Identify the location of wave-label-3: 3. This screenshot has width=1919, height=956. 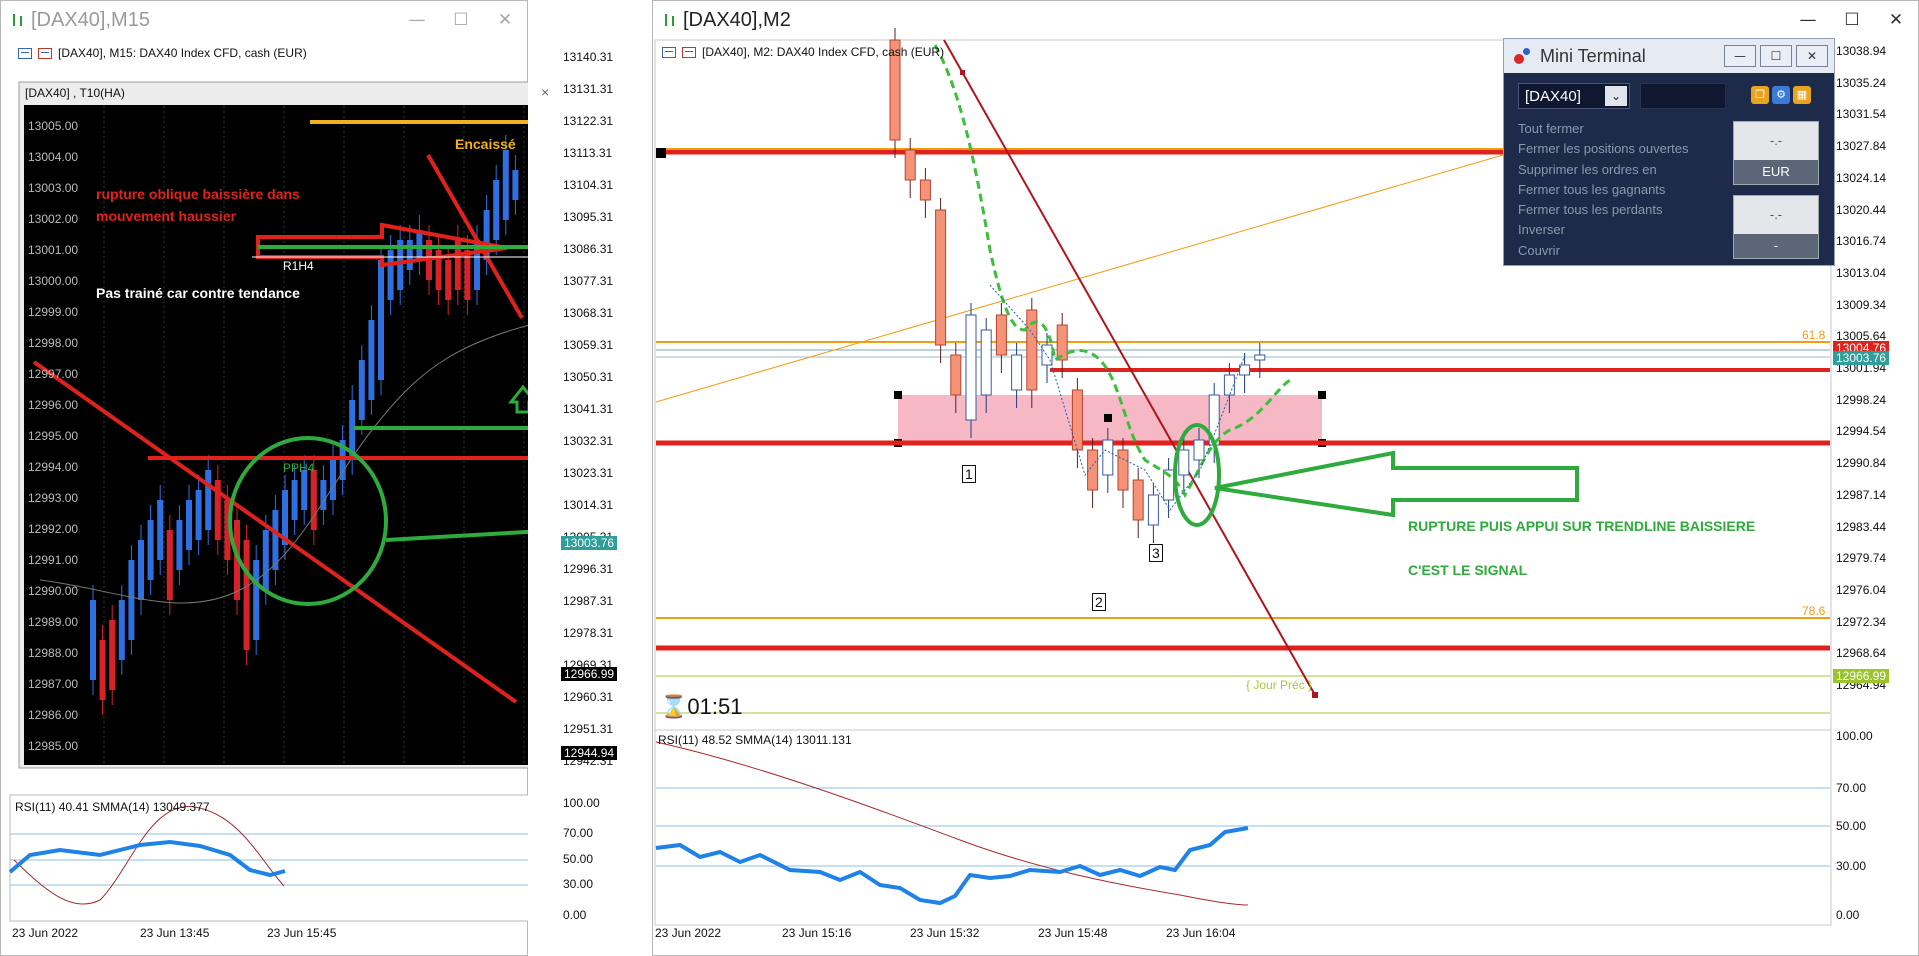
(1156, 553).